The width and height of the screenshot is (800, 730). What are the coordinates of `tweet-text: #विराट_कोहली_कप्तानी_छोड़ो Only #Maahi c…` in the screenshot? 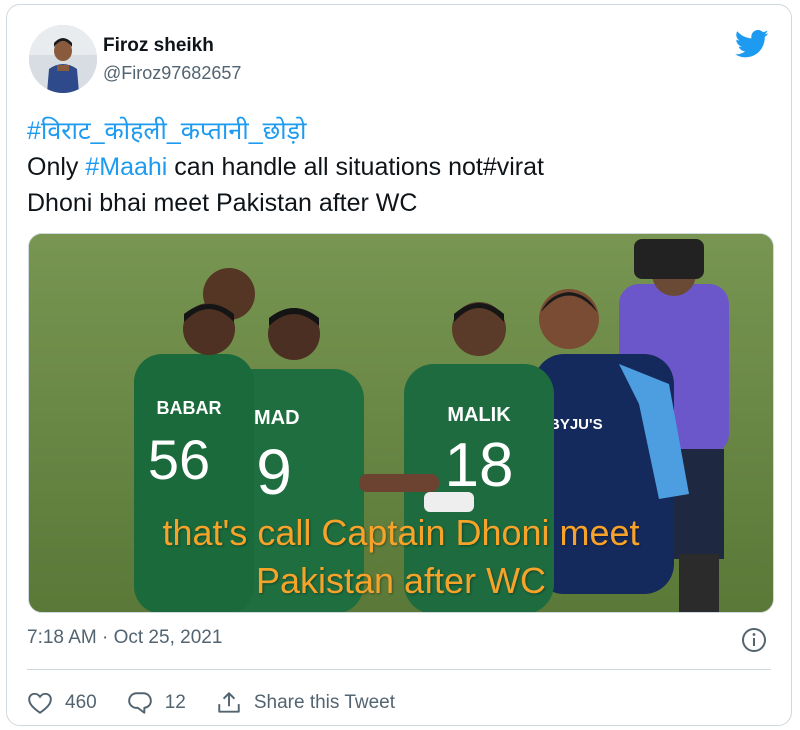 It's located at (397, 167).